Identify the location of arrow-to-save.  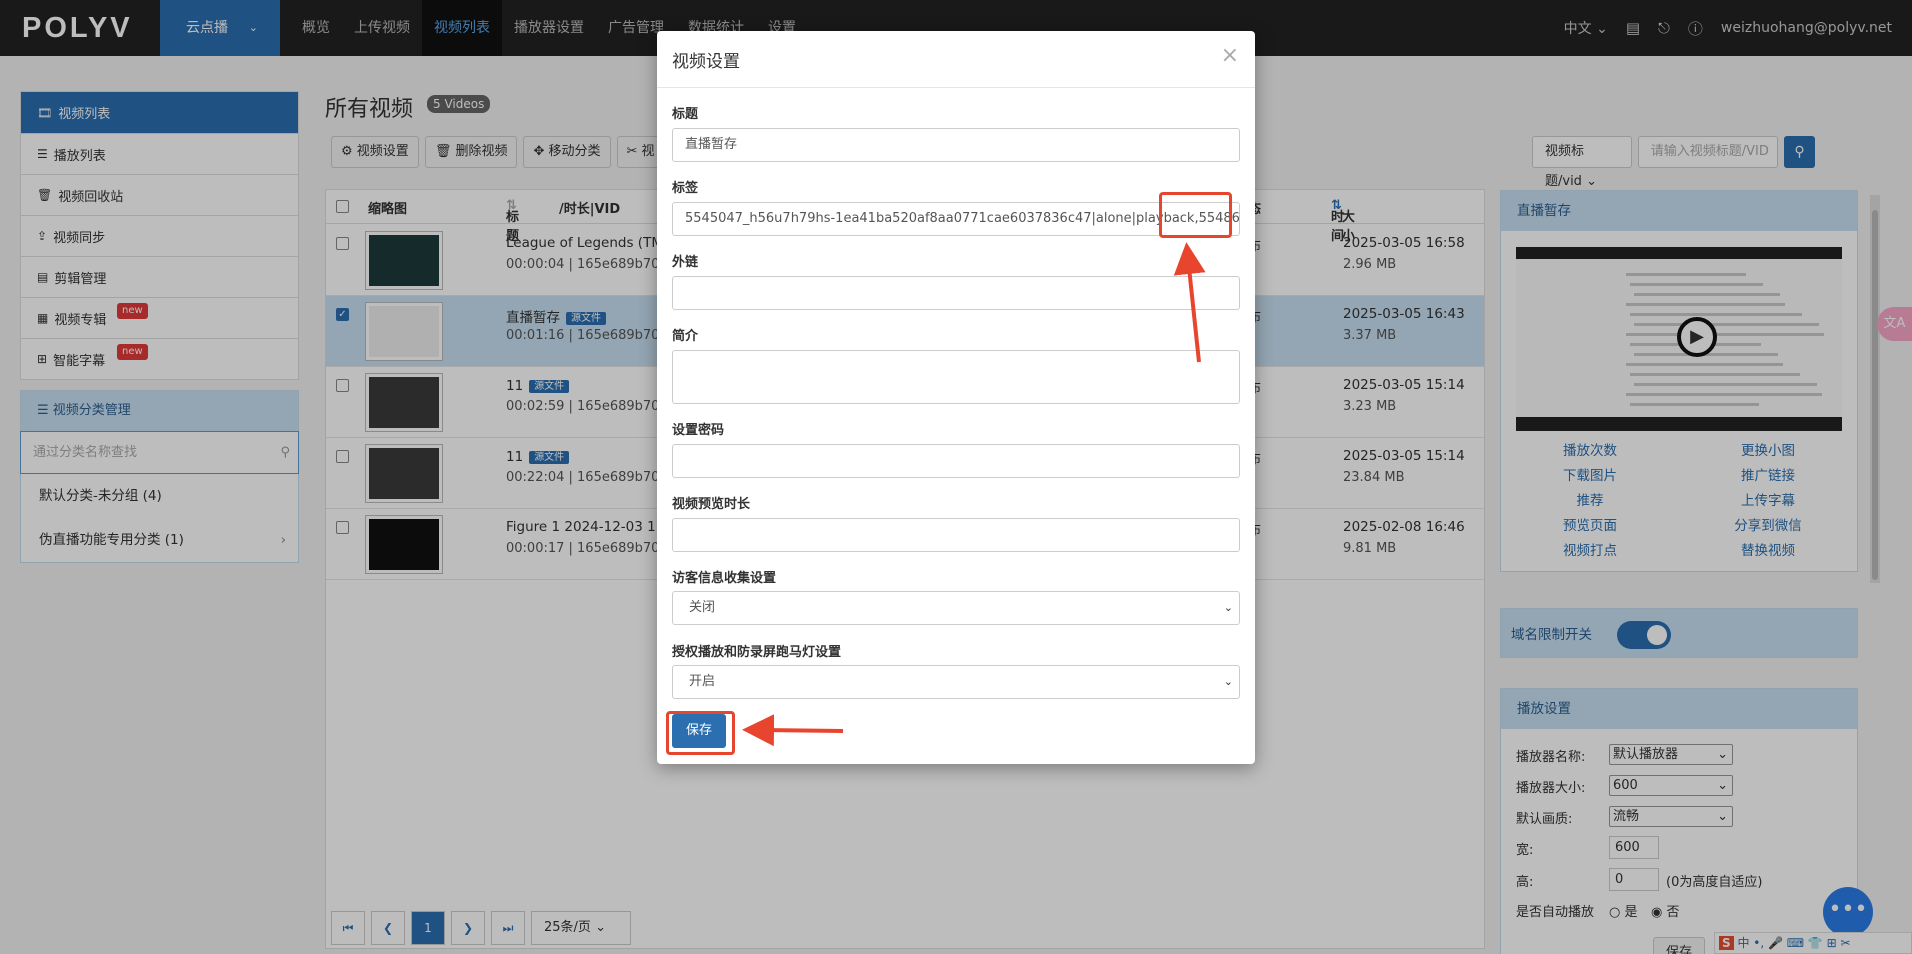
(793, 730).